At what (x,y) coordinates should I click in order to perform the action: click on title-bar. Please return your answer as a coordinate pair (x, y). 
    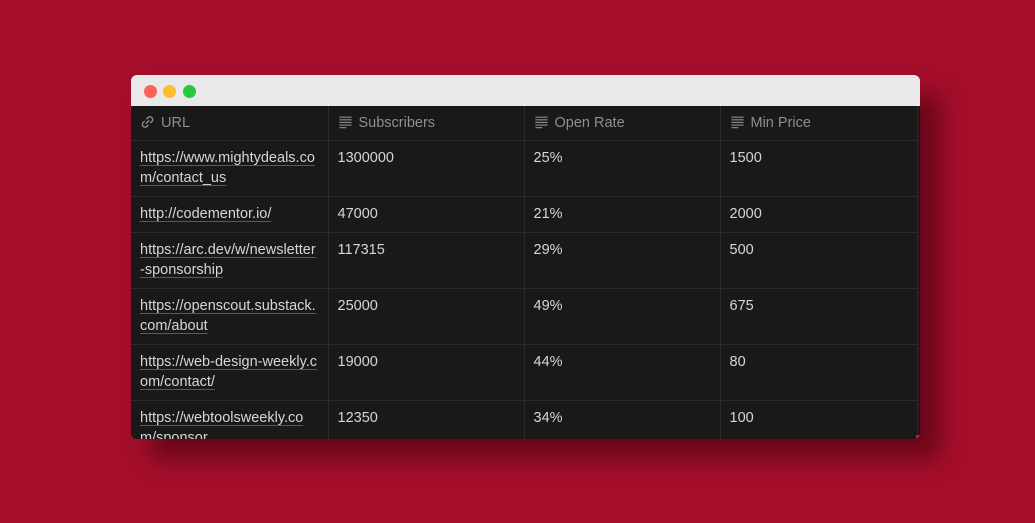
    Looking at the image, I should click on (525, 90).